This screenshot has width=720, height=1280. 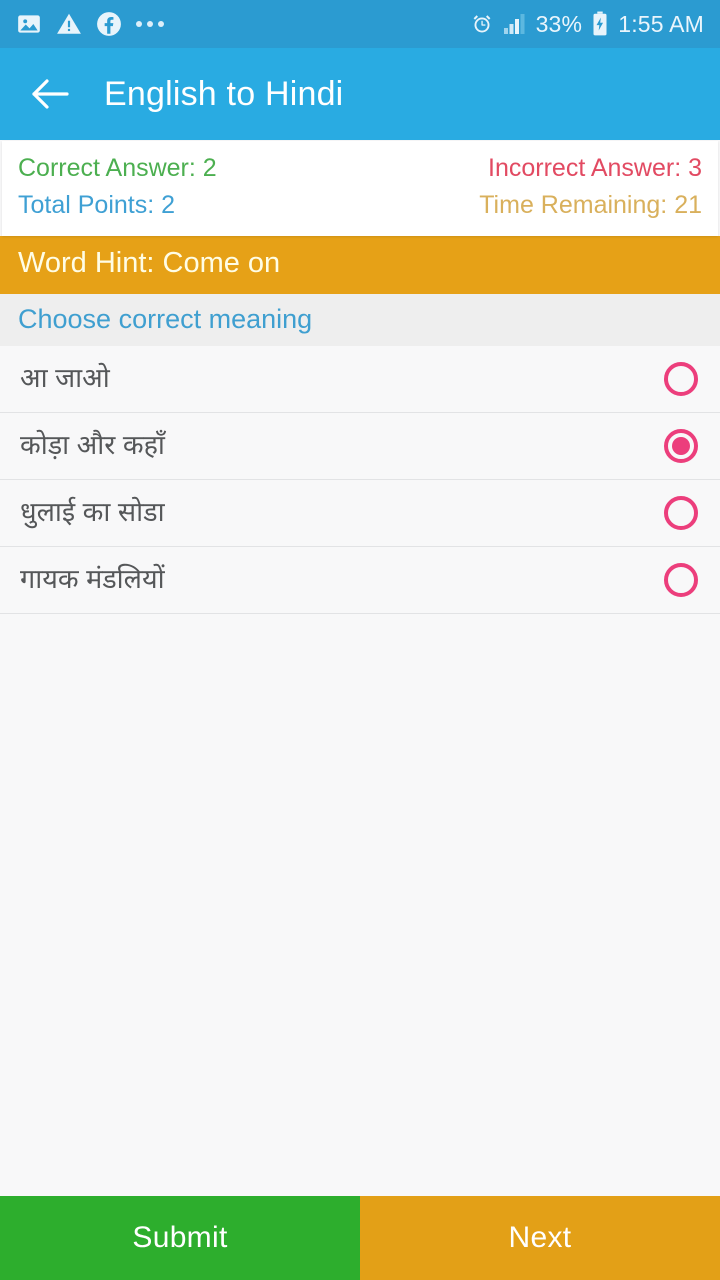 What do you see at coordinates (540, 1238) in the screenshot?
I see `next-button: Next` at bounding box center [540, 1238].